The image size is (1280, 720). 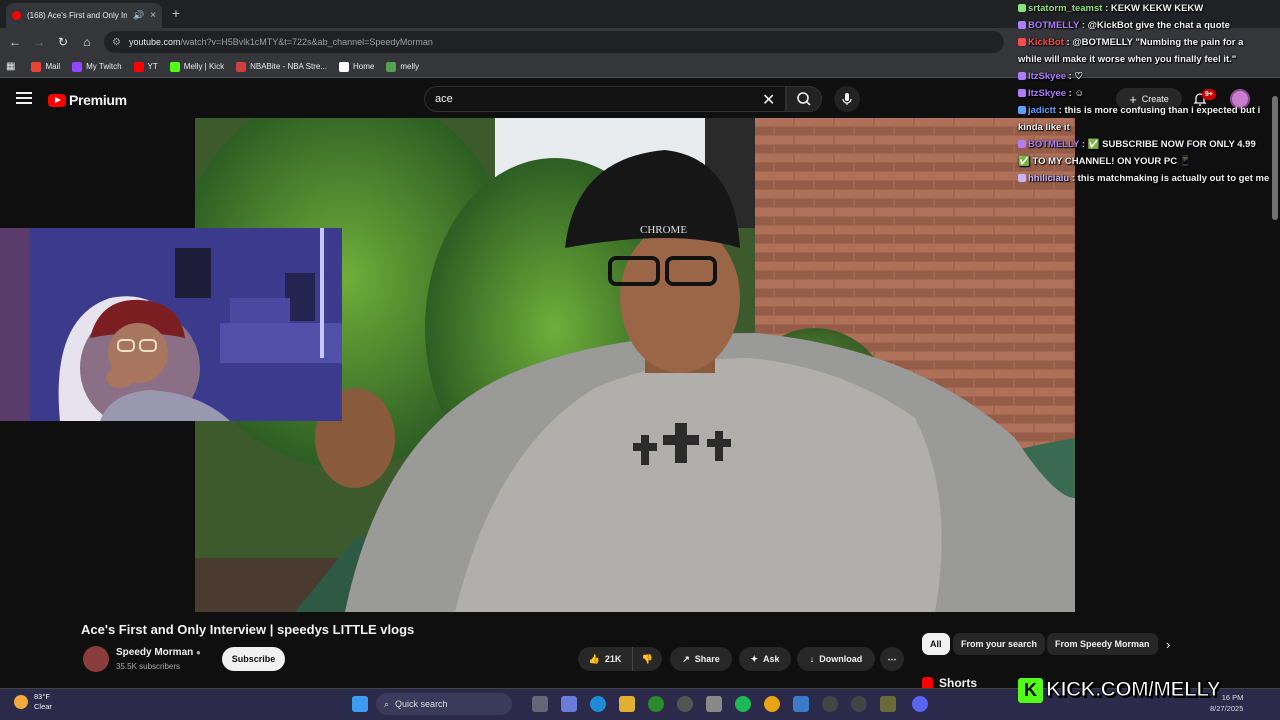 What do you see at coordinates (594, 658) in the screenshot?
I see `thumbs-up-icon: 👍` at bounding box center [594, 658].